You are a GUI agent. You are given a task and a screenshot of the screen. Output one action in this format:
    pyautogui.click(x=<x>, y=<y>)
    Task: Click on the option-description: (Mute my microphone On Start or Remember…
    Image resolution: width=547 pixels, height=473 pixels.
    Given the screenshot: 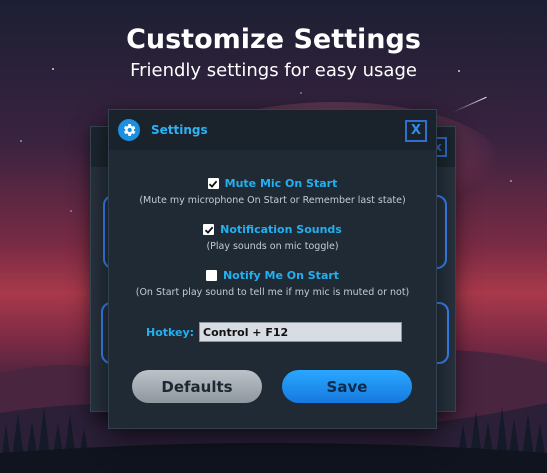 What is the action you would take?
    pyautogui.click(x=272, y=200)
    